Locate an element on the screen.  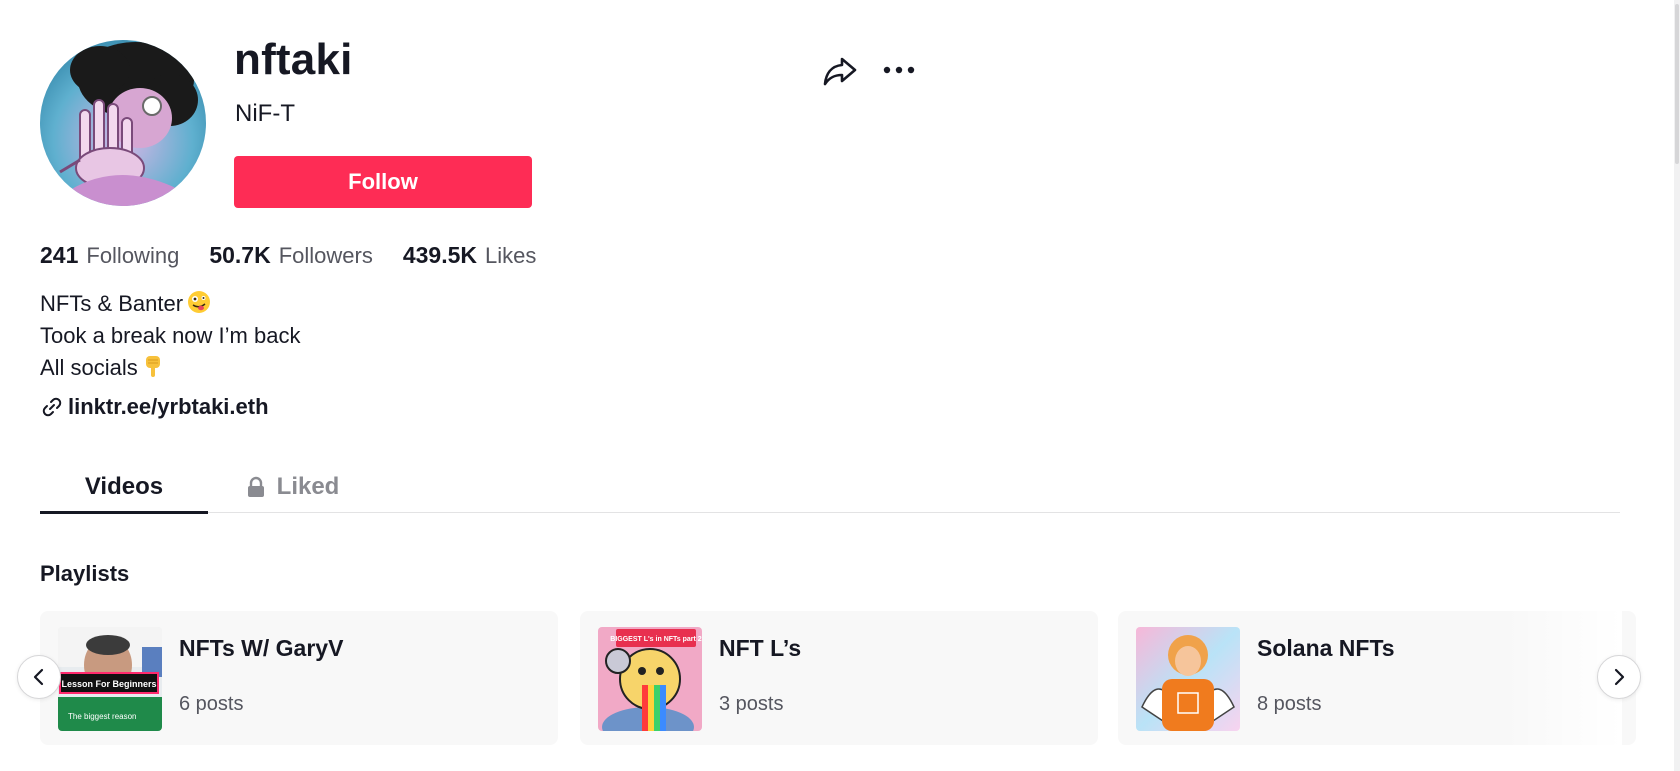
stat-likes: 439.5K Likes is located at coordinates (470, 255).